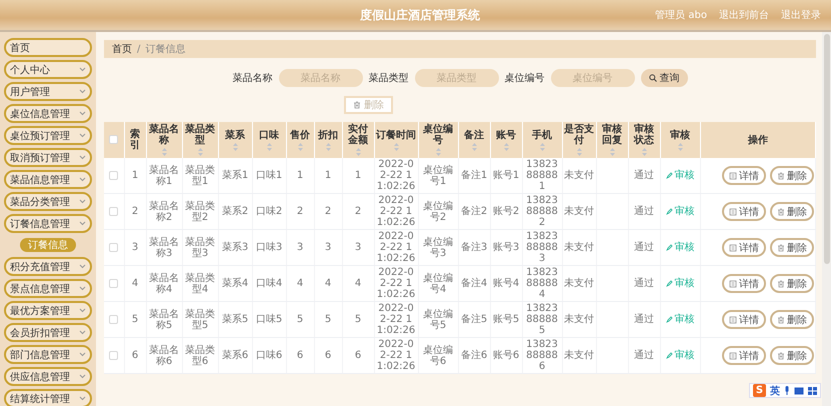  What do you see at coordinates (164, 212) in the screenshot?
I see `table-cell: 菜品名称2` at bounding box center [164, 212].